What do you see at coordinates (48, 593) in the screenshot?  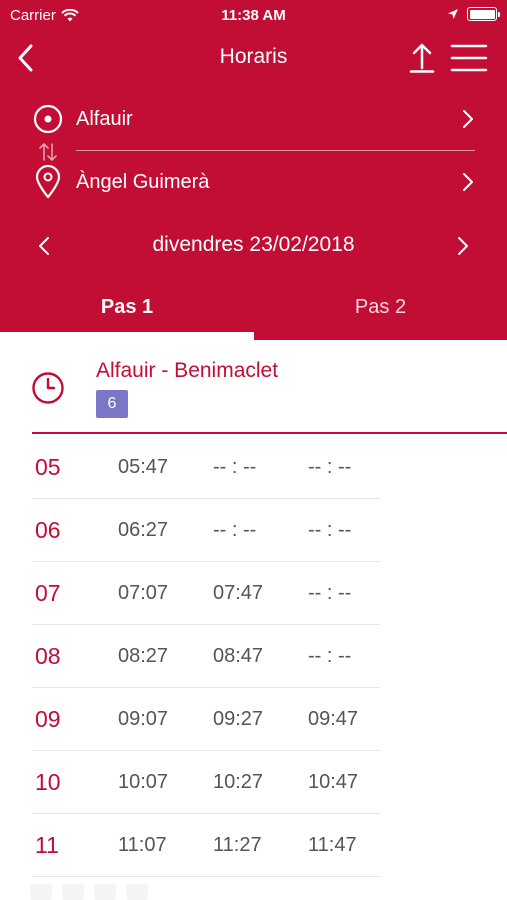 I see `hour-label: 07` at bounding box center [48, 593].